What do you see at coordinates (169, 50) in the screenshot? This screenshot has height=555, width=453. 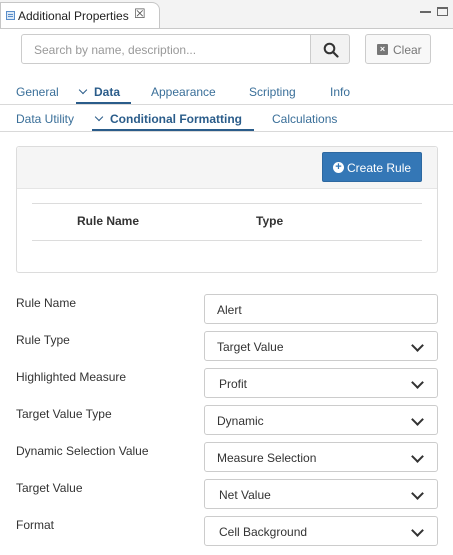 I see `search-input` at bounding box center [169, 50].